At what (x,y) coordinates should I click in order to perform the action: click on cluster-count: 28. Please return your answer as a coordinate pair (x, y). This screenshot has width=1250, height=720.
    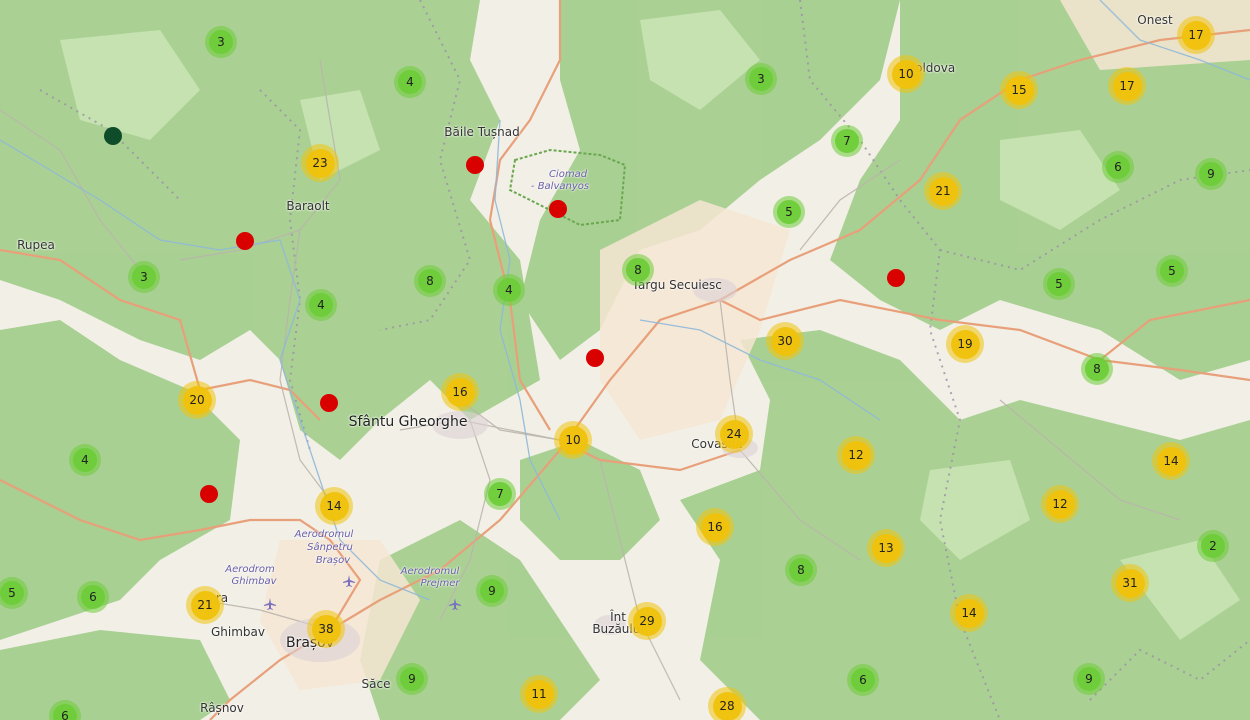
    Looking at the image, I should click on (727, 705).